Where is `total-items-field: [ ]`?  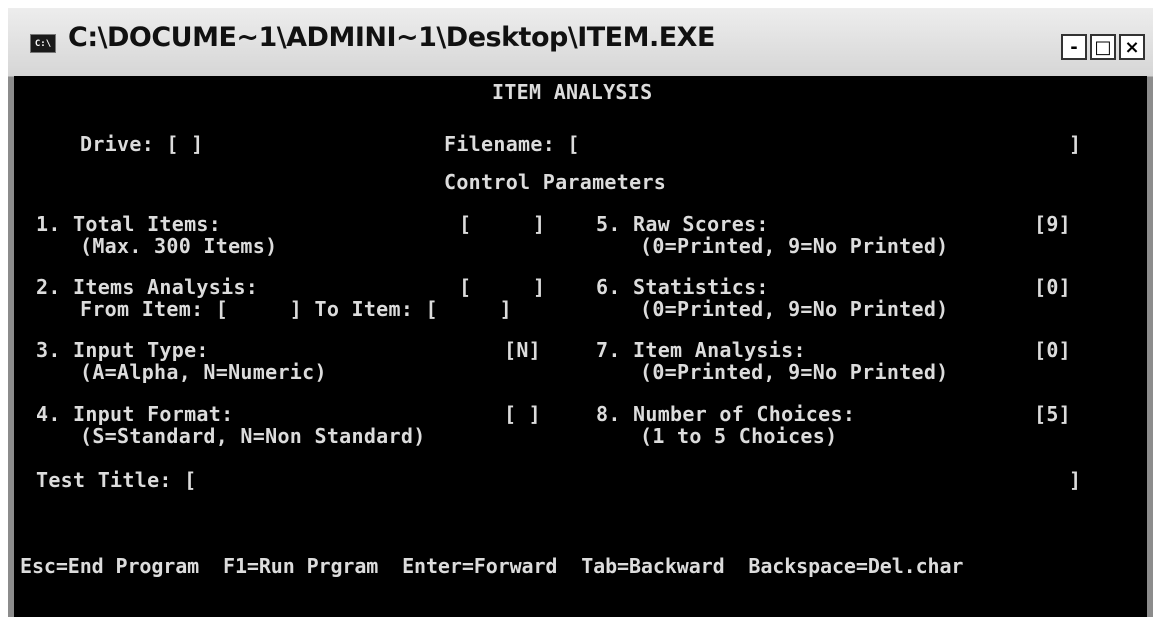 total-items-field: [ ] is located at coordinates (502, 224).